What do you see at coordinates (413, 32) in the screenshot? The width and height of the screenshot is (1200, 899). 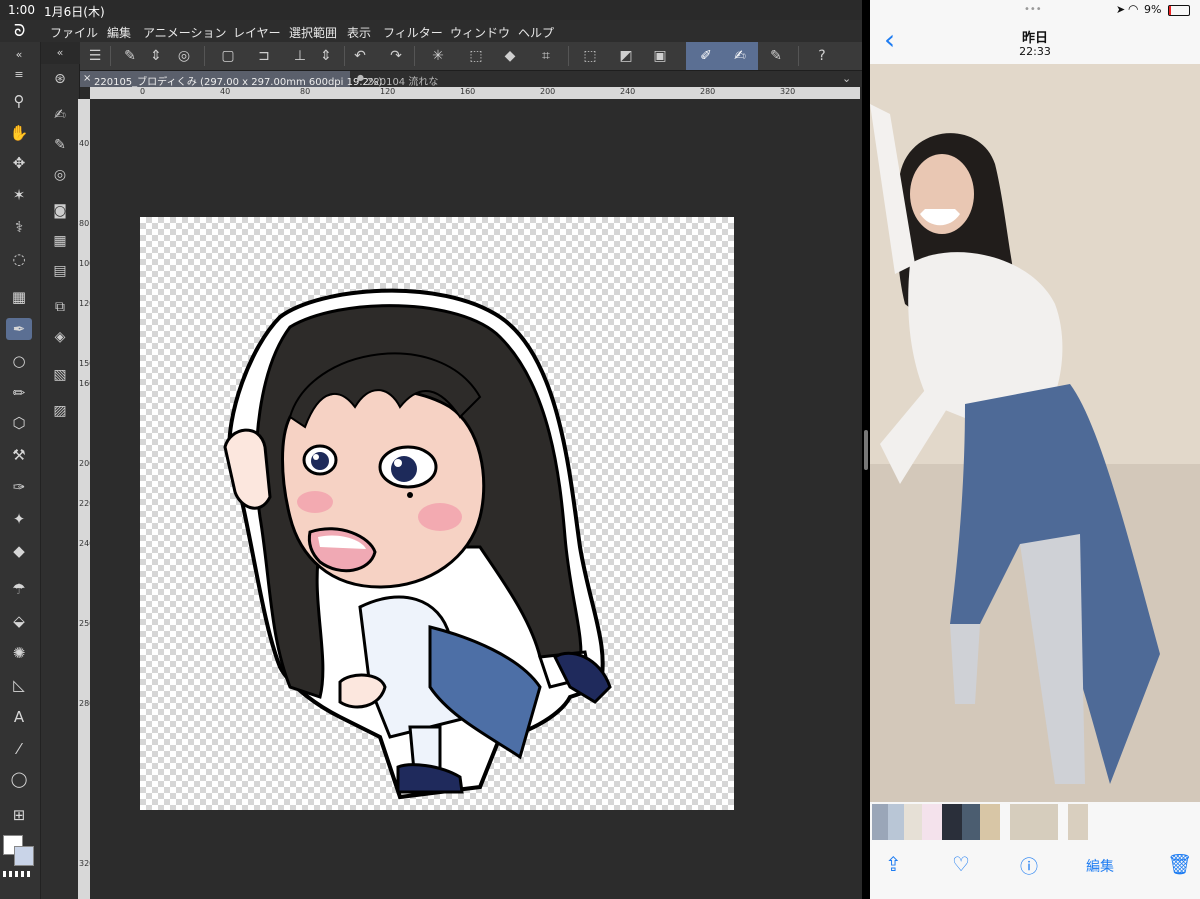 I see `menu-filter: フィルター` at bounding box center [413, 32].